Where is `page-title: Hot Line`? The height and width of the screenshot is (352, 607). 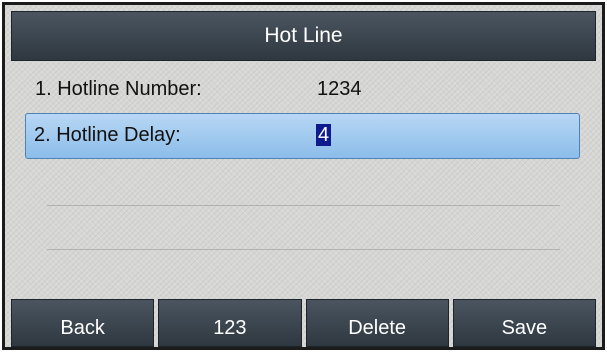
page-title: Hot Line is located at coordinates (303, 35).